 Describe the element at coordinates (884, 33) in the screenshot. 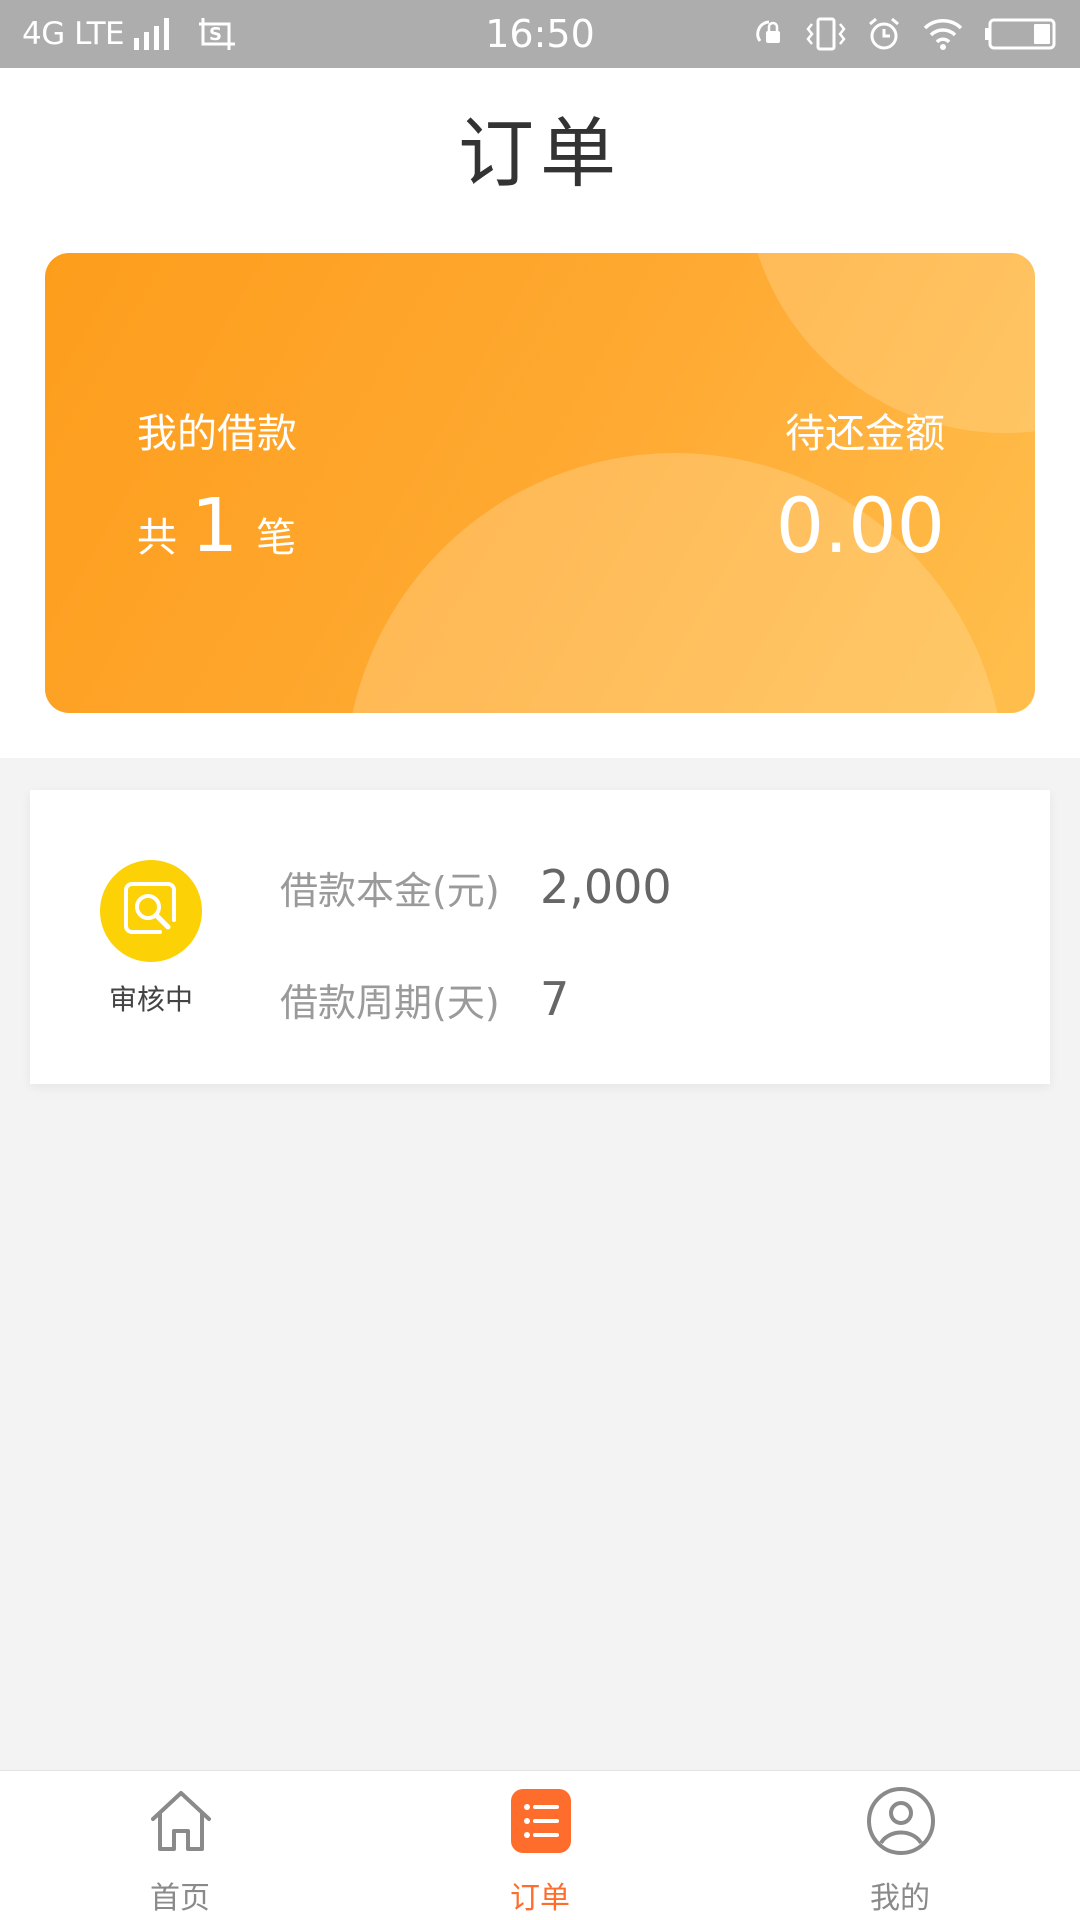

I see `alarm-icon` at that location.